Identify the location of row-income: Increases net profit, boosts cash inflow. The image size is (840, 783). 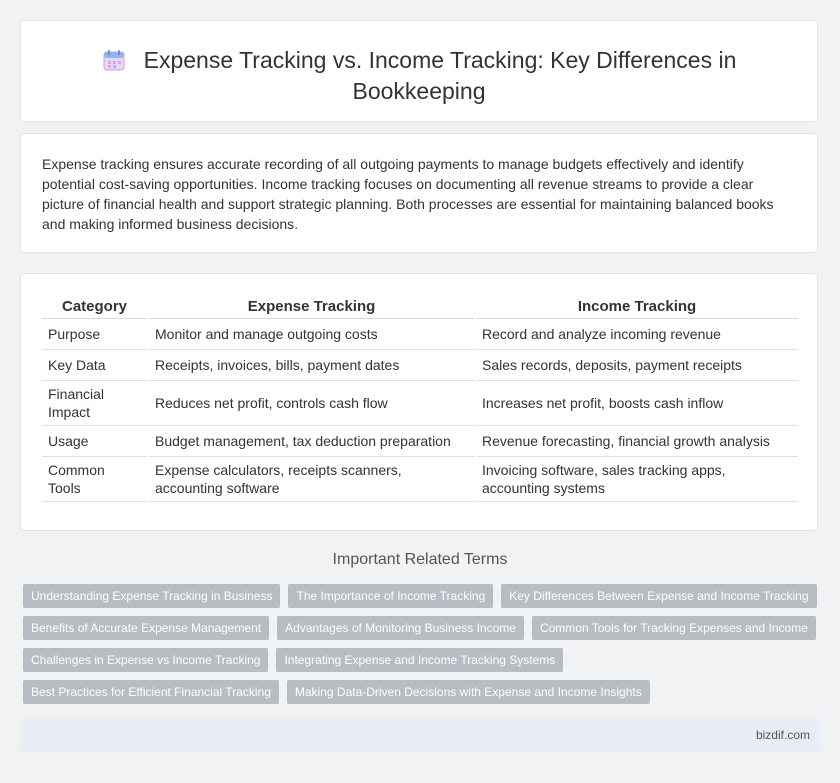
(636, 403).